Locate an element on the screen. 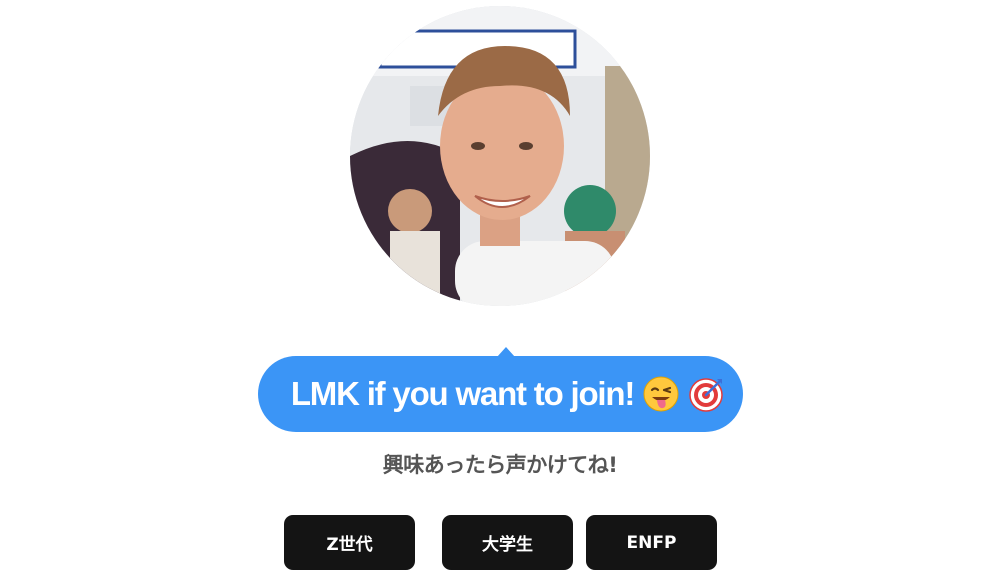 The height and width of the screenshot is (570, 1000). tag-college-student: 大学生 is located at coordinates (507, 542).